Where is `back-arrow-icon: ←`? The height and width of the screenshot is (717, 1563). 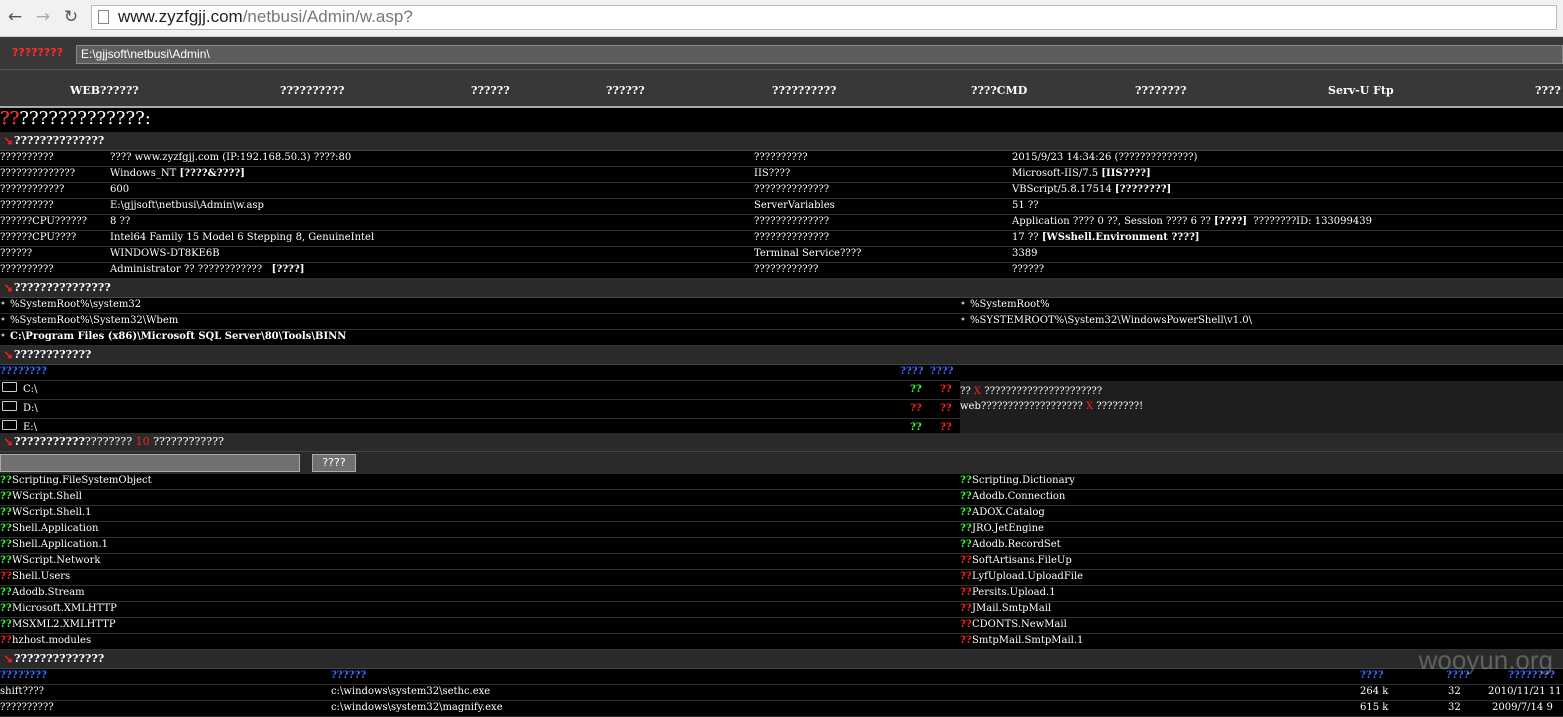 back-arrow-icon: ← is located at coordinates (15, 17).